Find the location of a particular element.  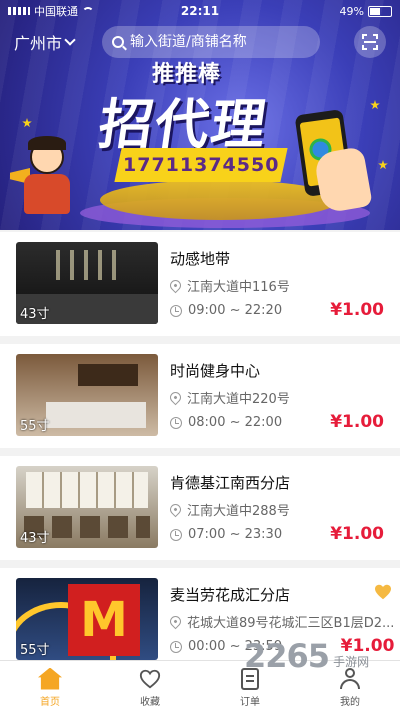

battery-percent: 49% is located at coordinates (351, 11).